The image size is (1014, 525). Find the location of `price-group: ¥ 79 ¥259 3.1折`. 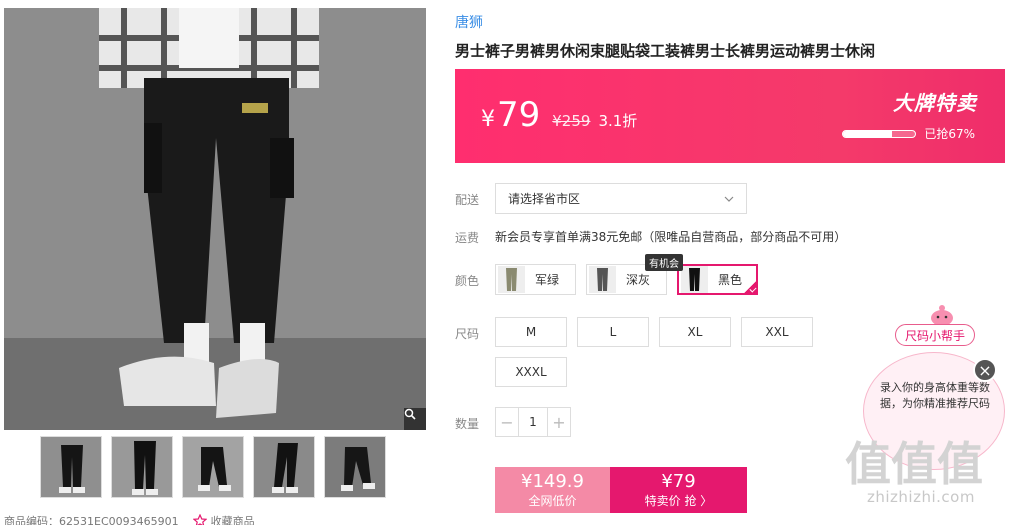

price-group: ¥ 79 ¥259 3.1折 is located at coordinates (559, 115).